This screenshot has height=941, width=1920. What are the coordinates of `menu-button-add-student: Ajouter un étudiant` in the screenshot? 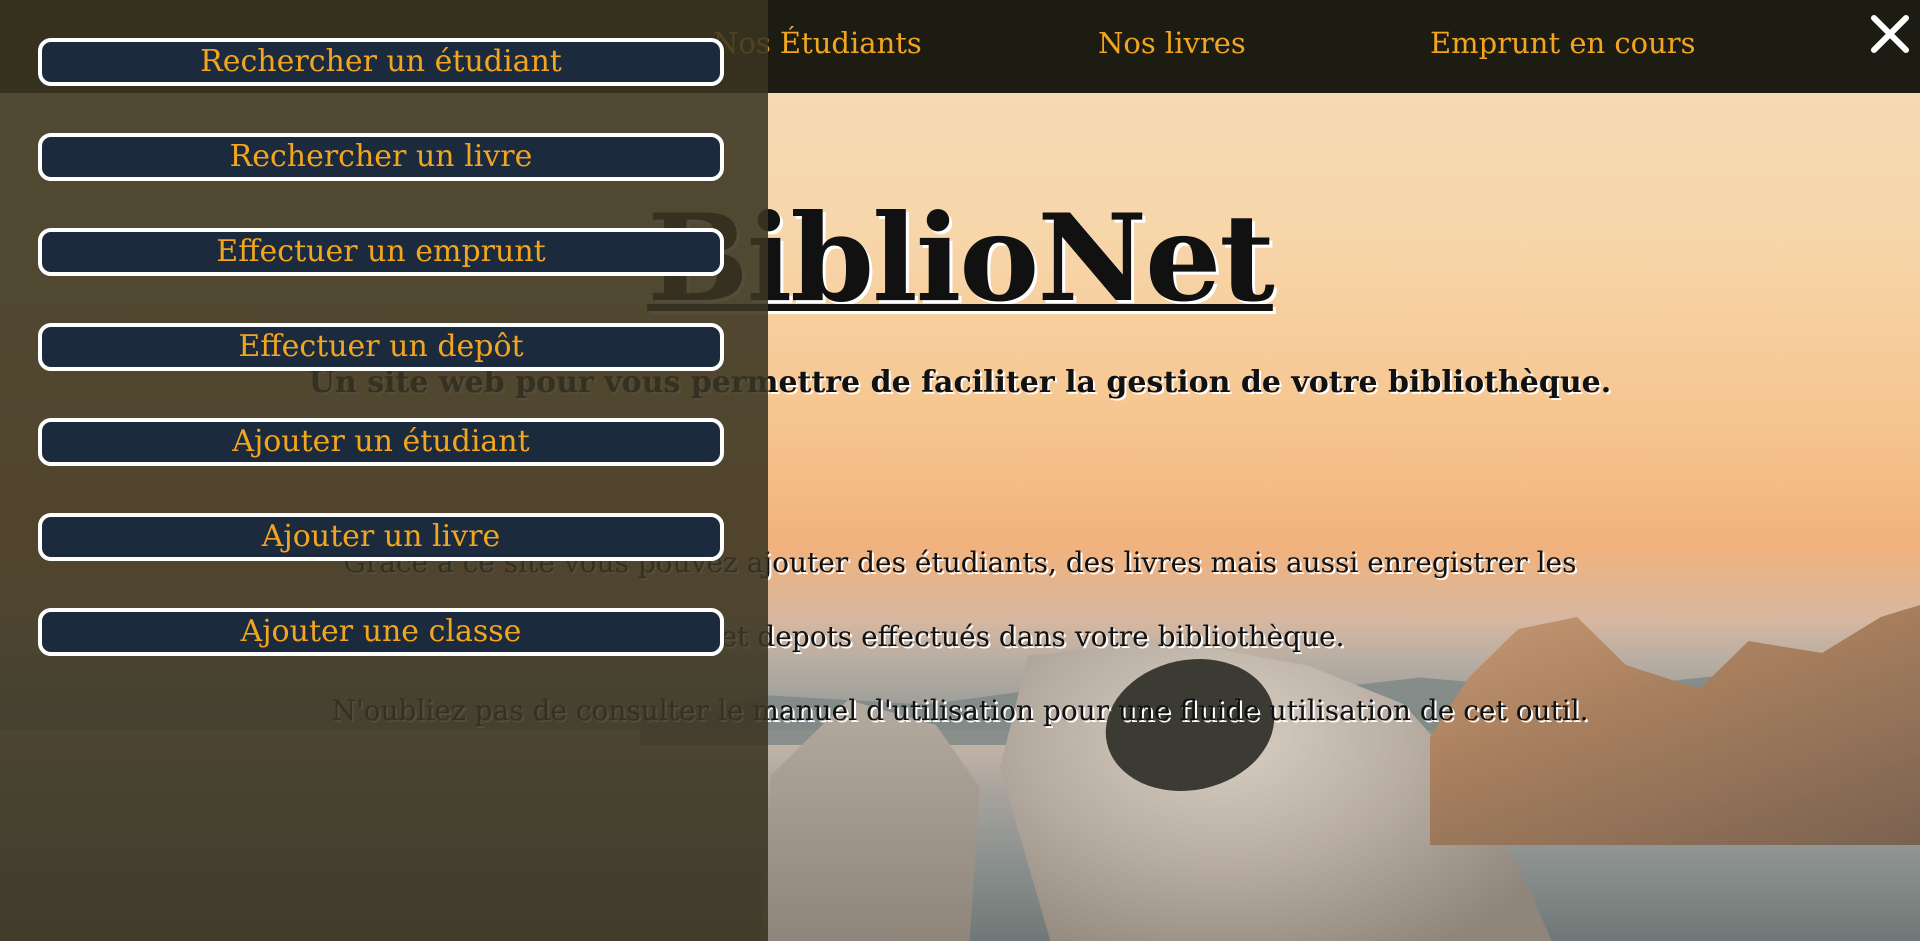 It's located at (381, 442).